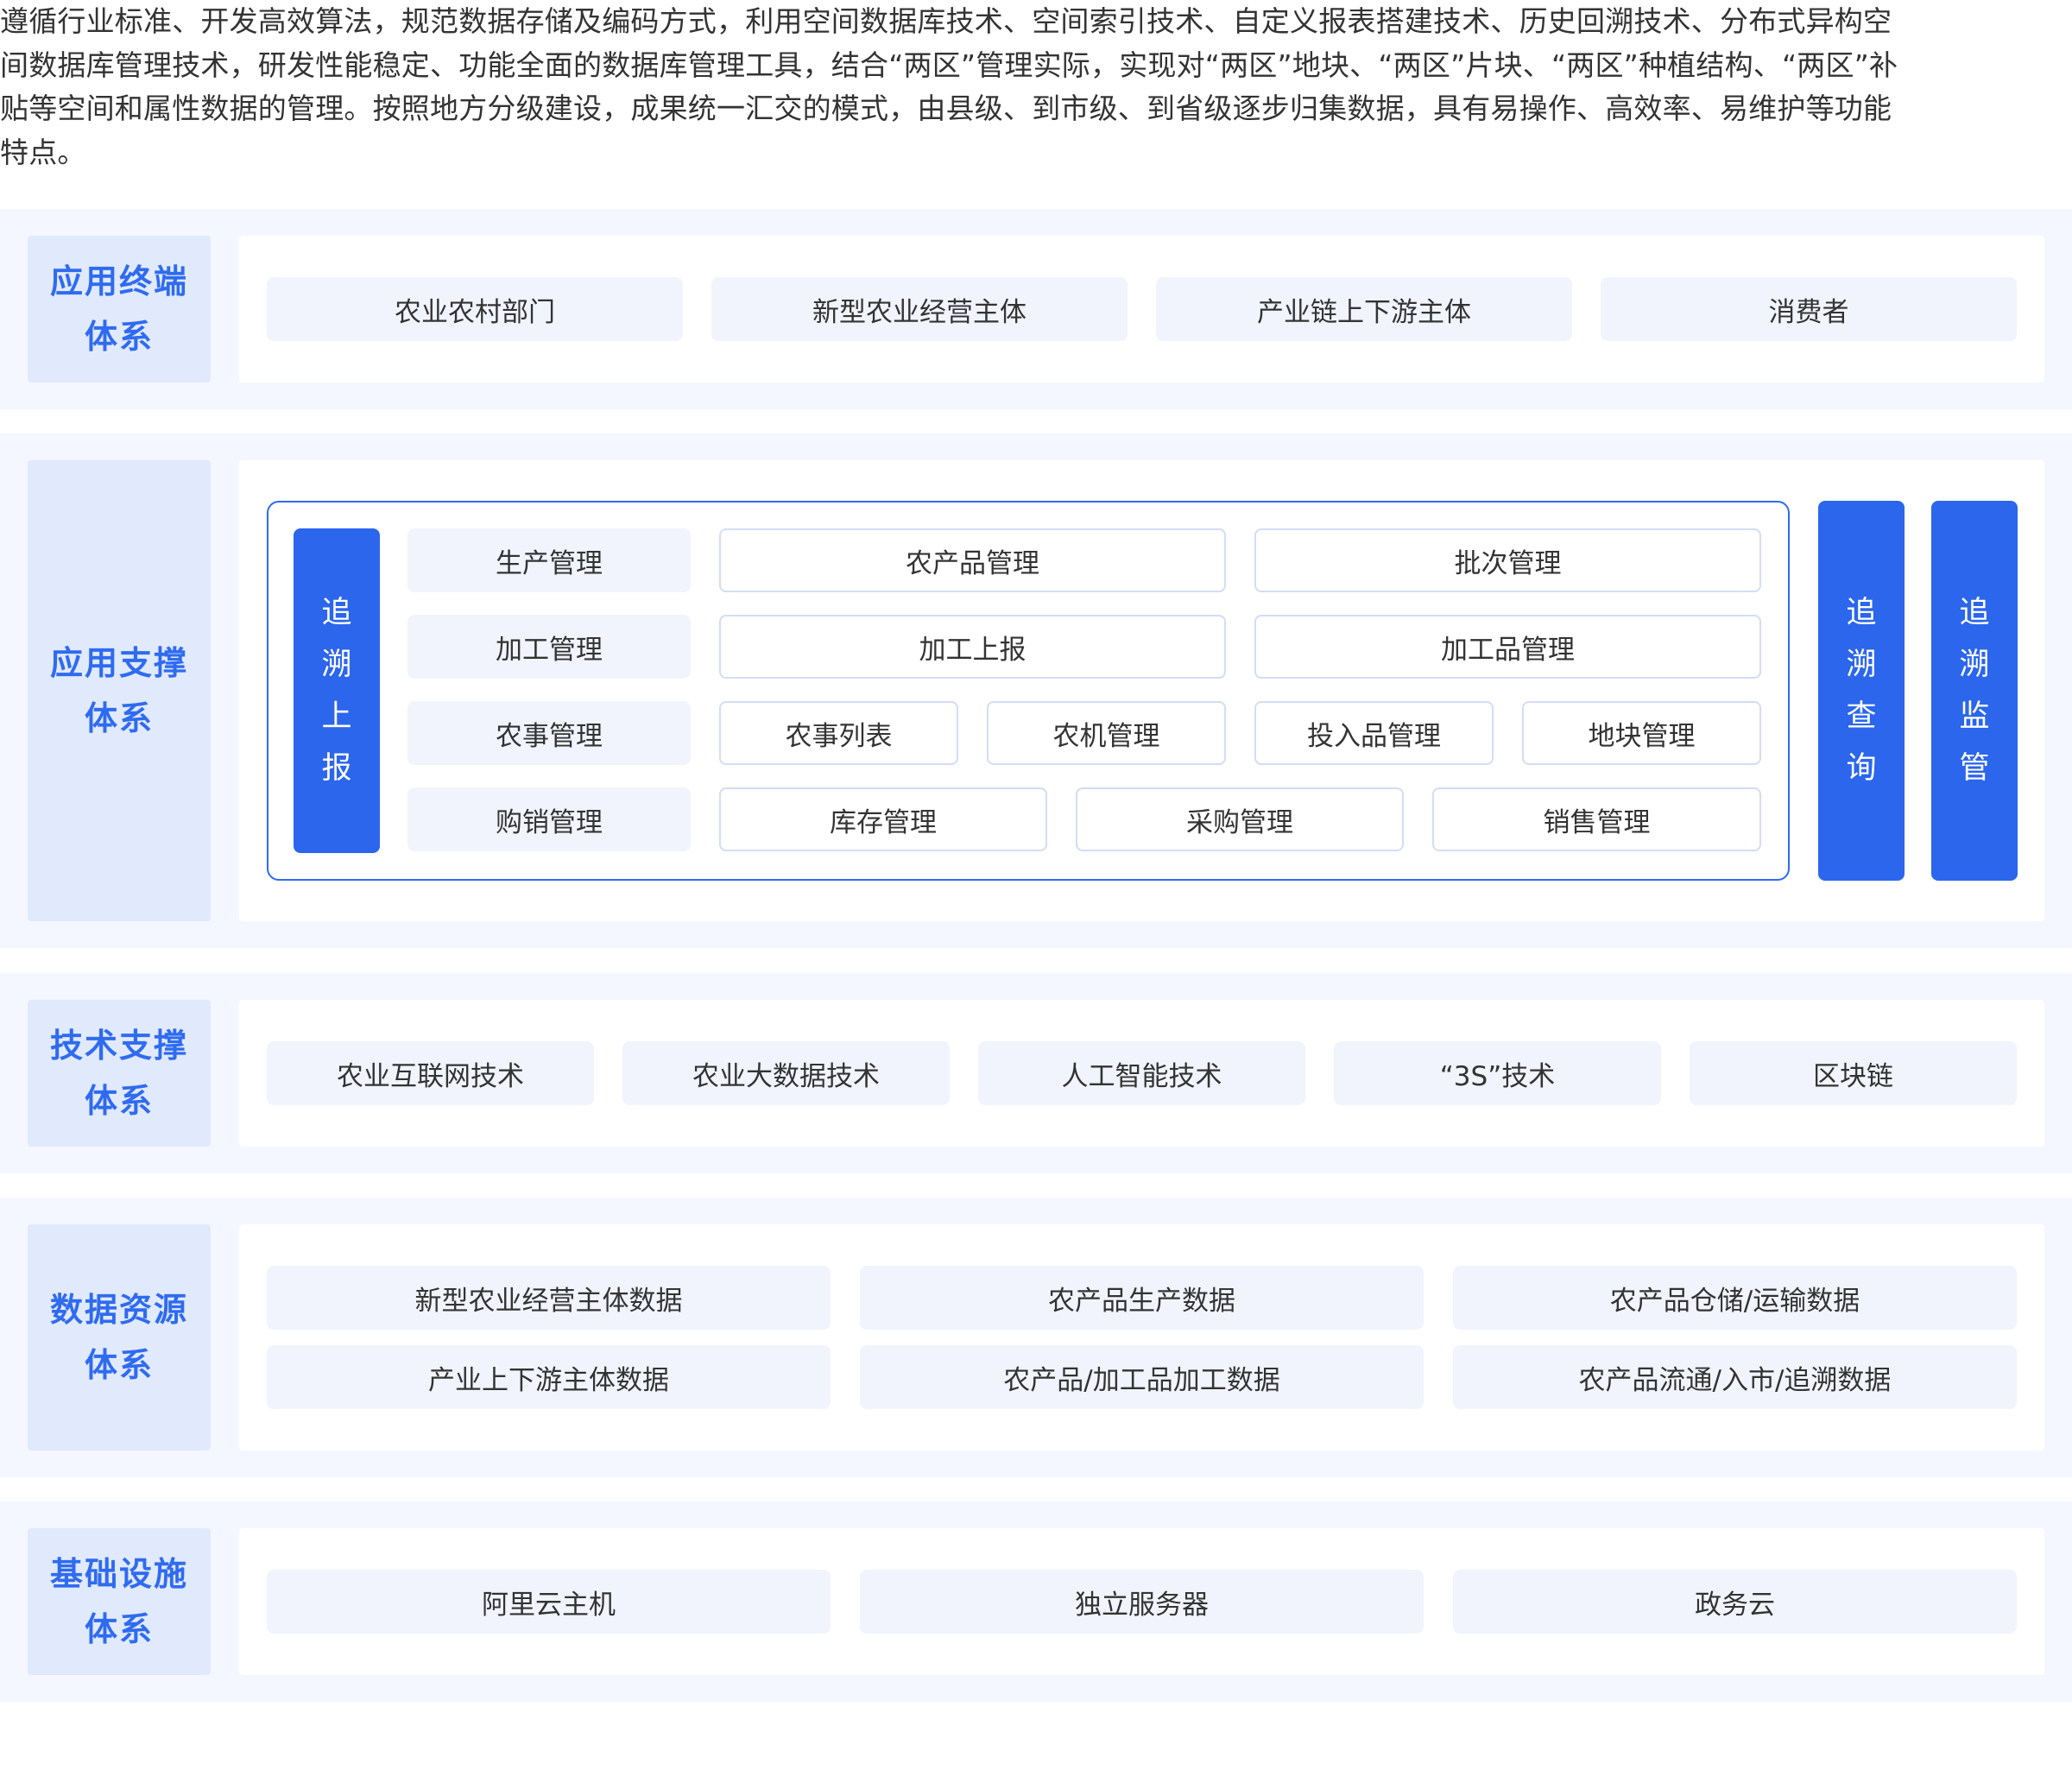 Image resolution: width=2072 pixels, height=1789 pixels. What do you see at coordinates (549, 647) in the screenshot?
I see `support-row-name: 加工管理` at bounding box center [549, 647].